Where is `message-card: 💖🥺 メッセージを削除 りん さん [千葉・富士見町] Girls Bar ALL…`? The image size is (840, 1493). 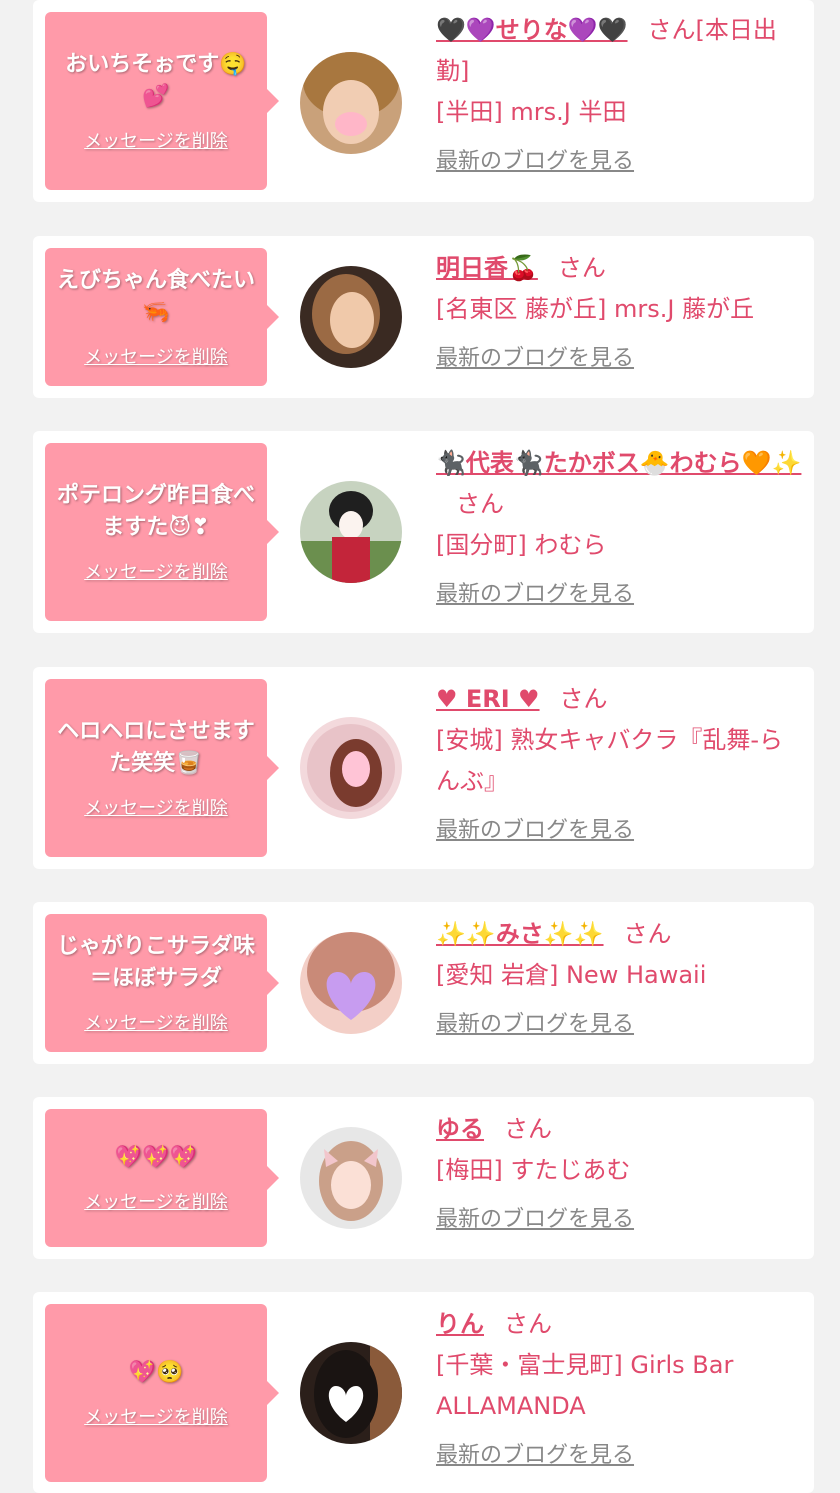 message-card: 💖🥺 メッセージを削除 りん さん [千葉・富士見町] Girls Bar ALL… is located at coordinates (423, 1392).